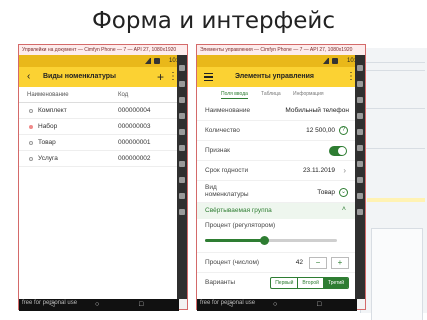 Image resolution: width=427 pixels, height=320 pixels. What do you see at coordinates (228, 110) in the screenshot?
I see `field-label: Наименование` at bounding box center [228, 110].